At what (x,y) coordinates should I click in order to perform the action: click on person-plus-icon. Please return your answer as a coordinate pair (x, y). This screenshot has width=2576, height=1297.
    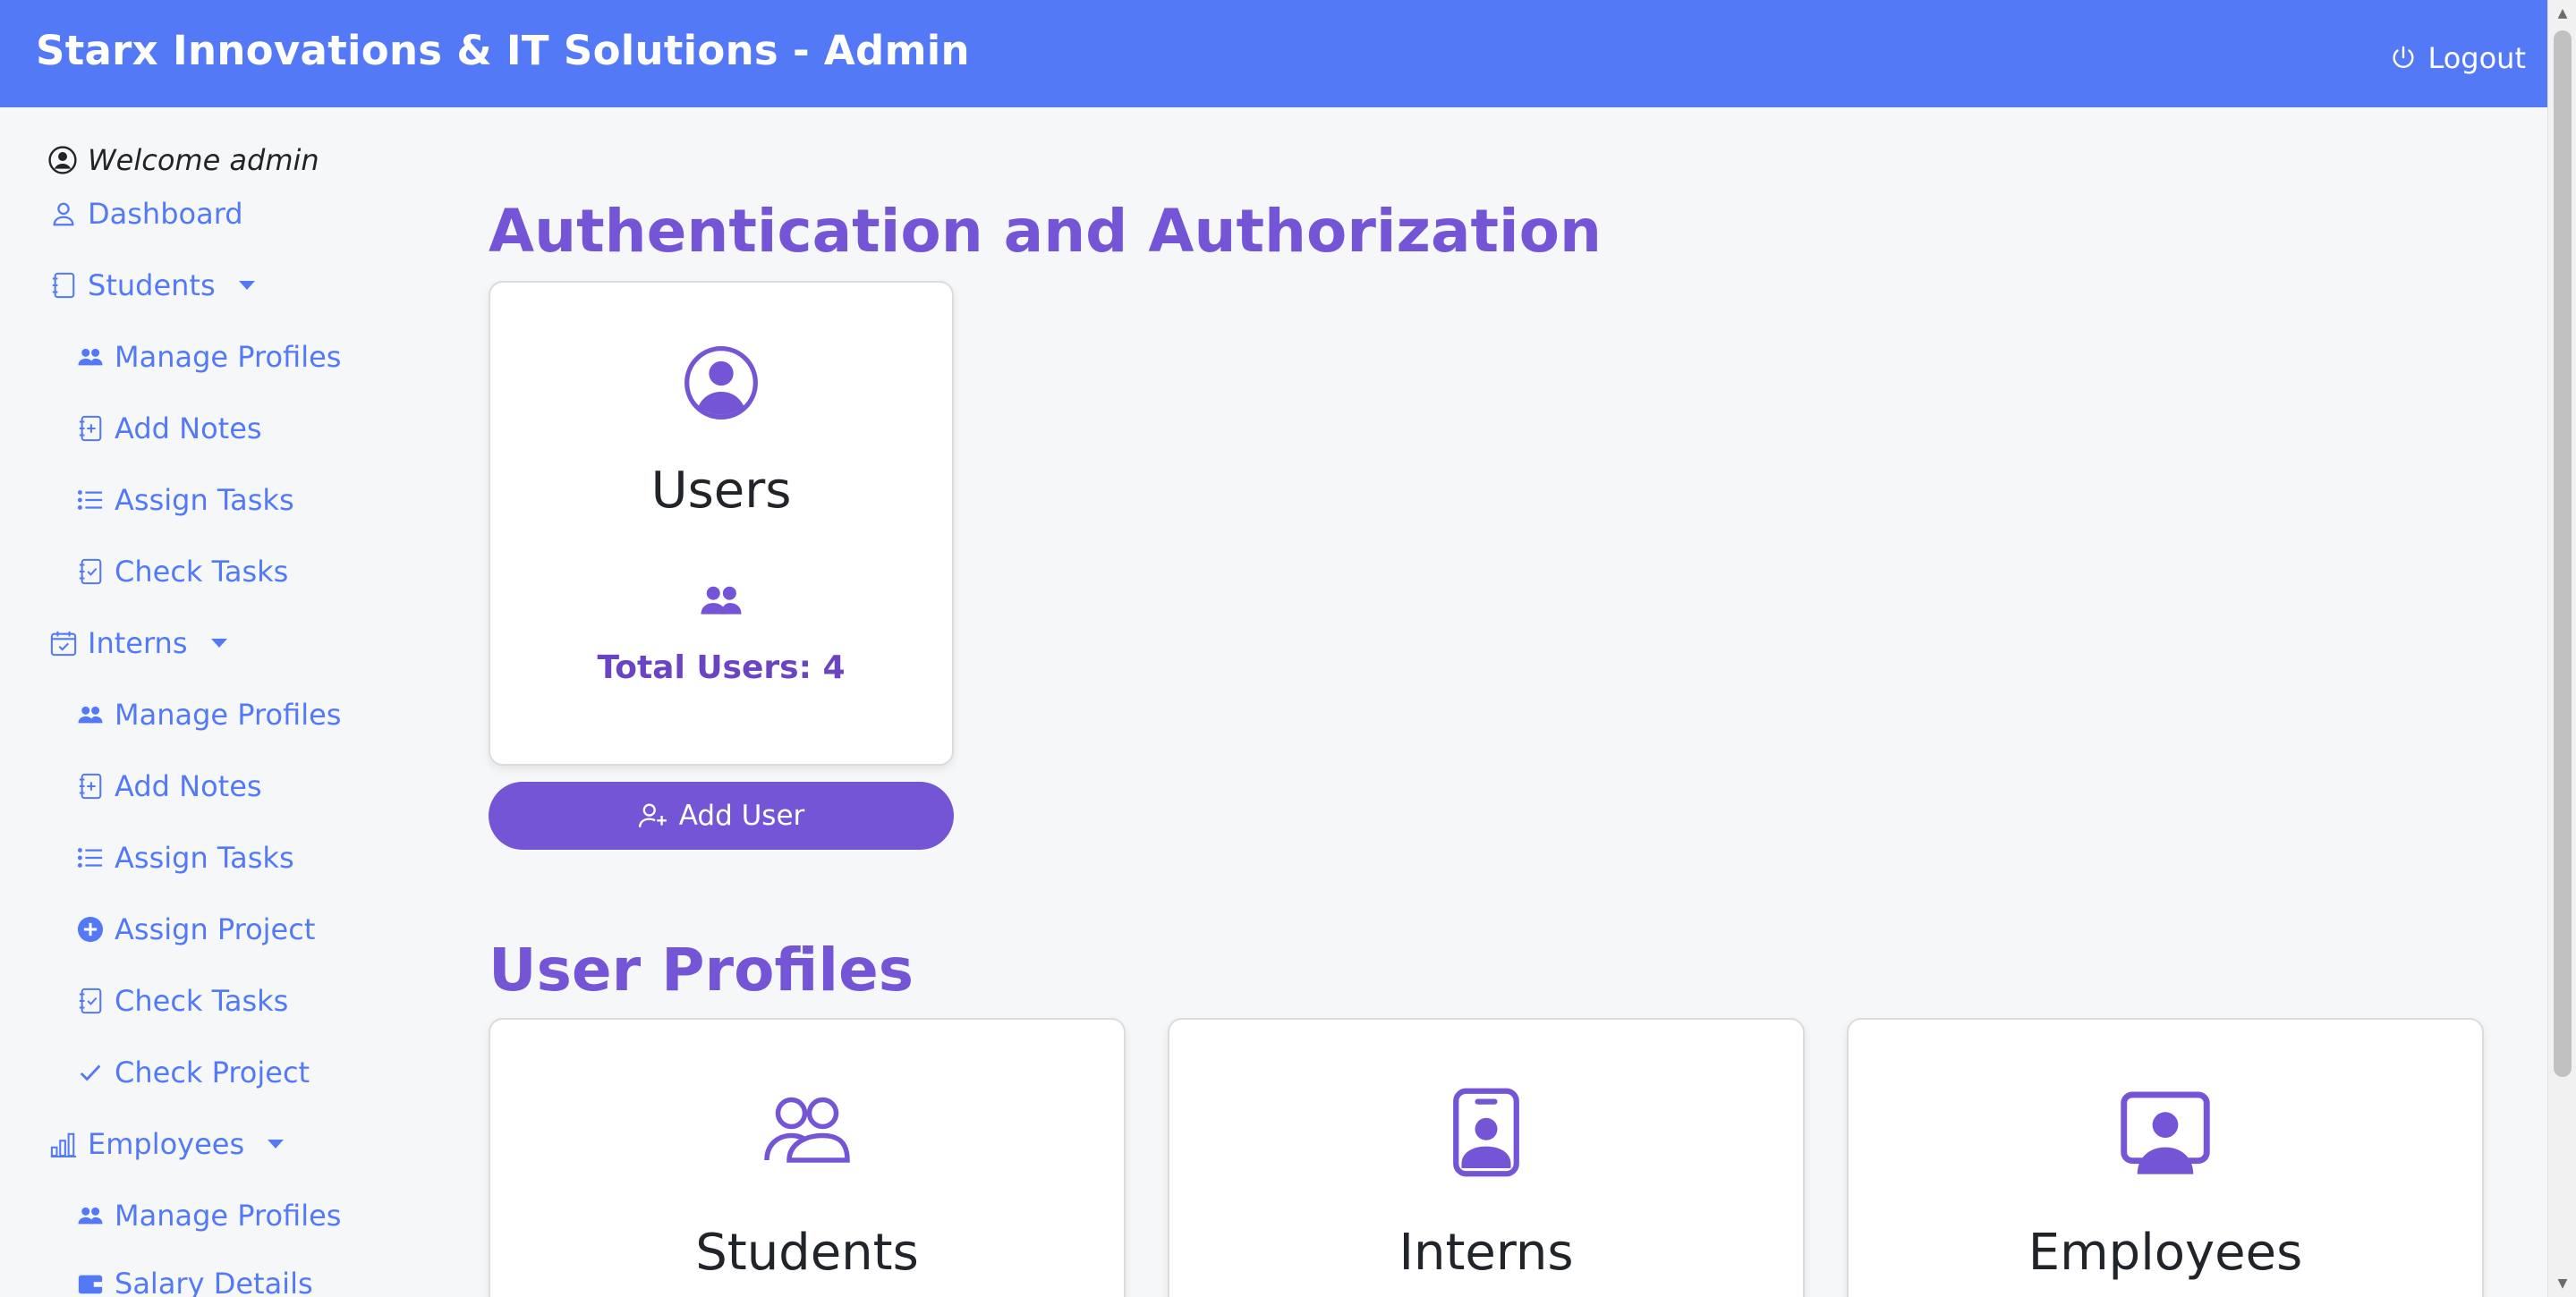
    Looking at the image, I should click on (652, 815).